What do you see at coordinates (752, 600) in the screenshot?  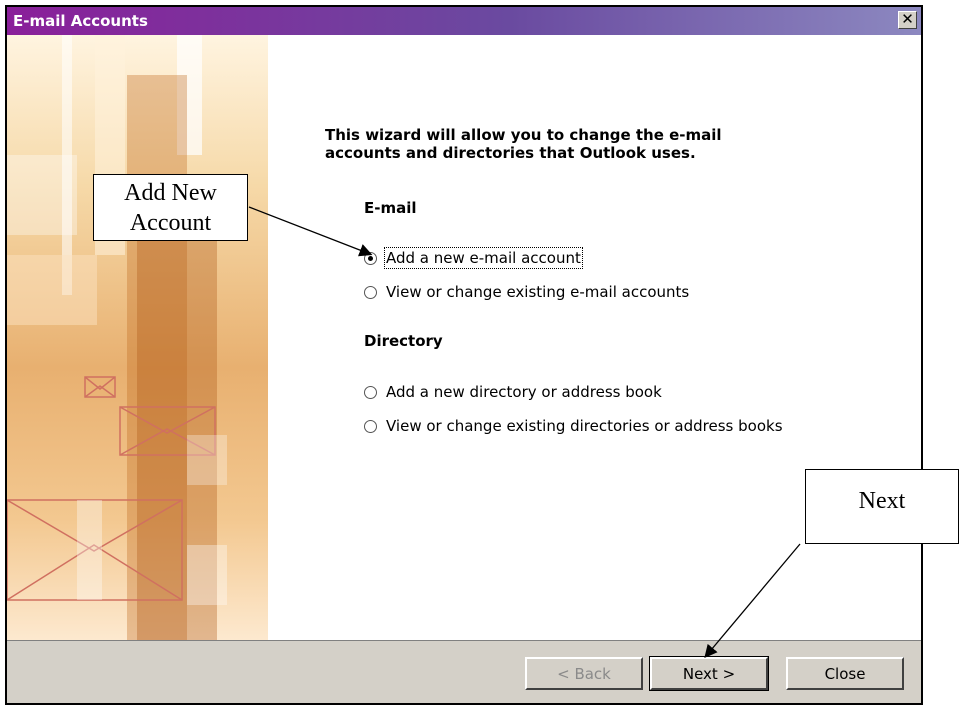 I see `arrow-to-next-icon` at bounding box center [752, 600].